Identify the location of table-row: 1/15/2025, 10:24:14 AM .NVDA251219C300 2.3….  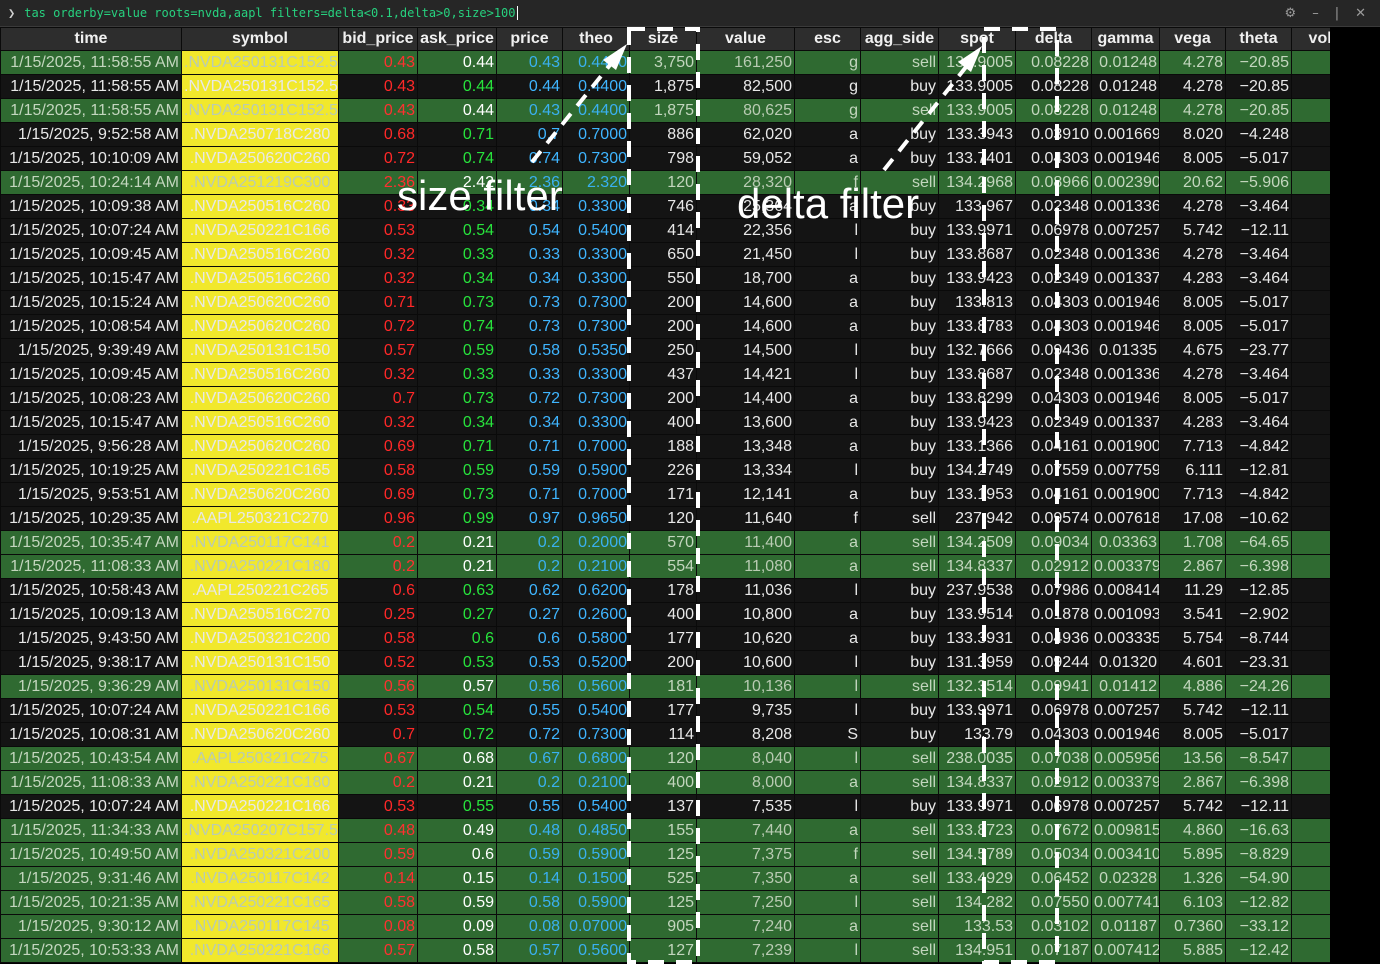
(690, 182).